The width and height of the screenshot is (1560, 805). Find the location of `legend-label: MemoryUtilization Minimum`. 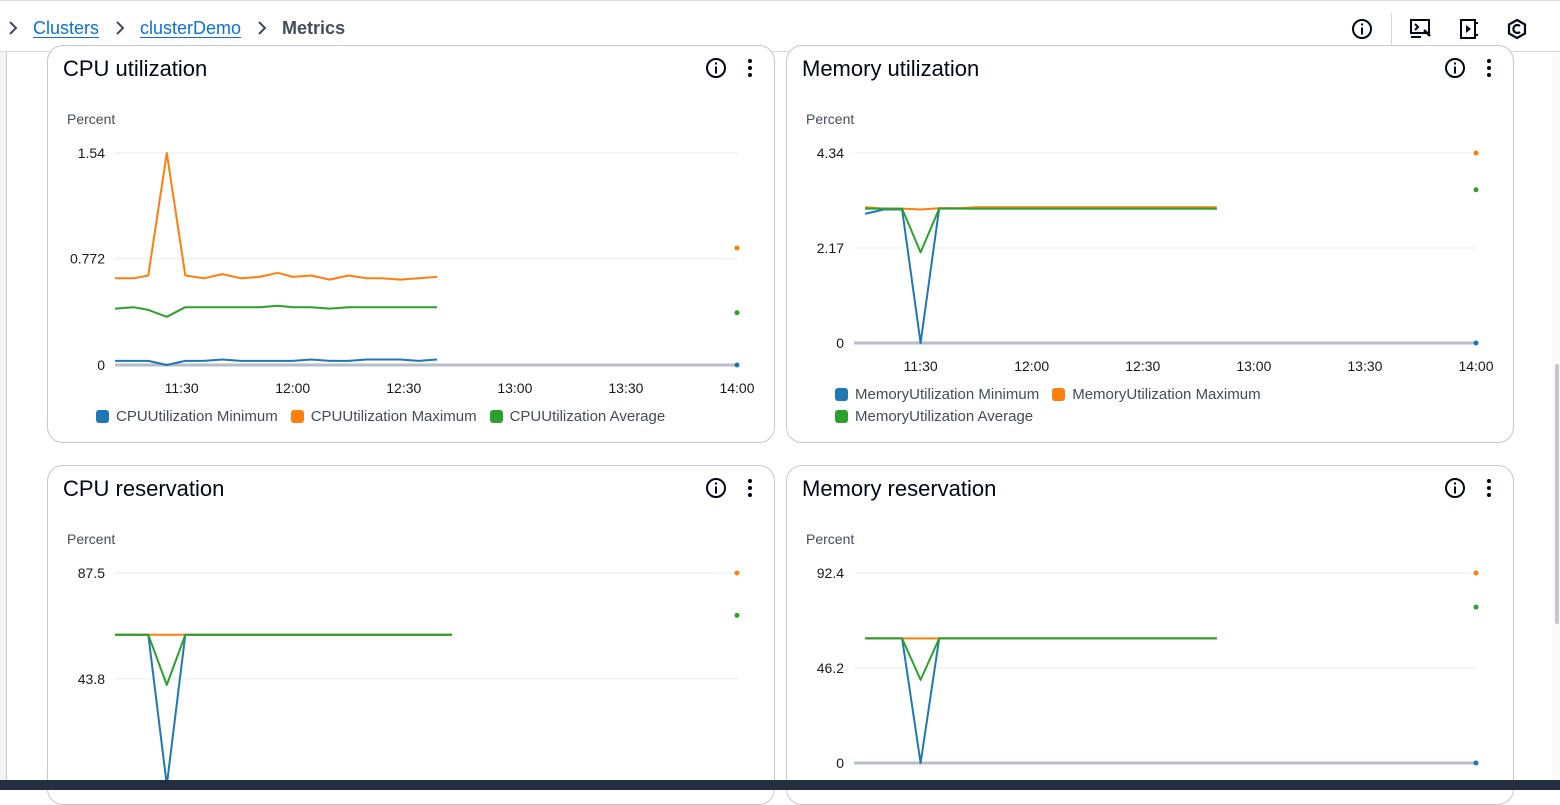

legend-label: MemoryUtilization Minimum is located at coordinates (947, 394).